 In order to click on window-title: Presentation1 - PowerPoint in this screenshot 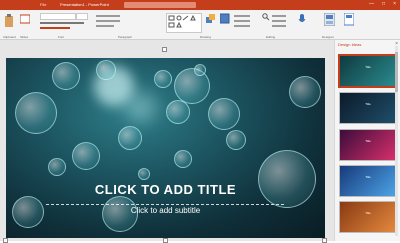, I will do `click(84, 4)`.